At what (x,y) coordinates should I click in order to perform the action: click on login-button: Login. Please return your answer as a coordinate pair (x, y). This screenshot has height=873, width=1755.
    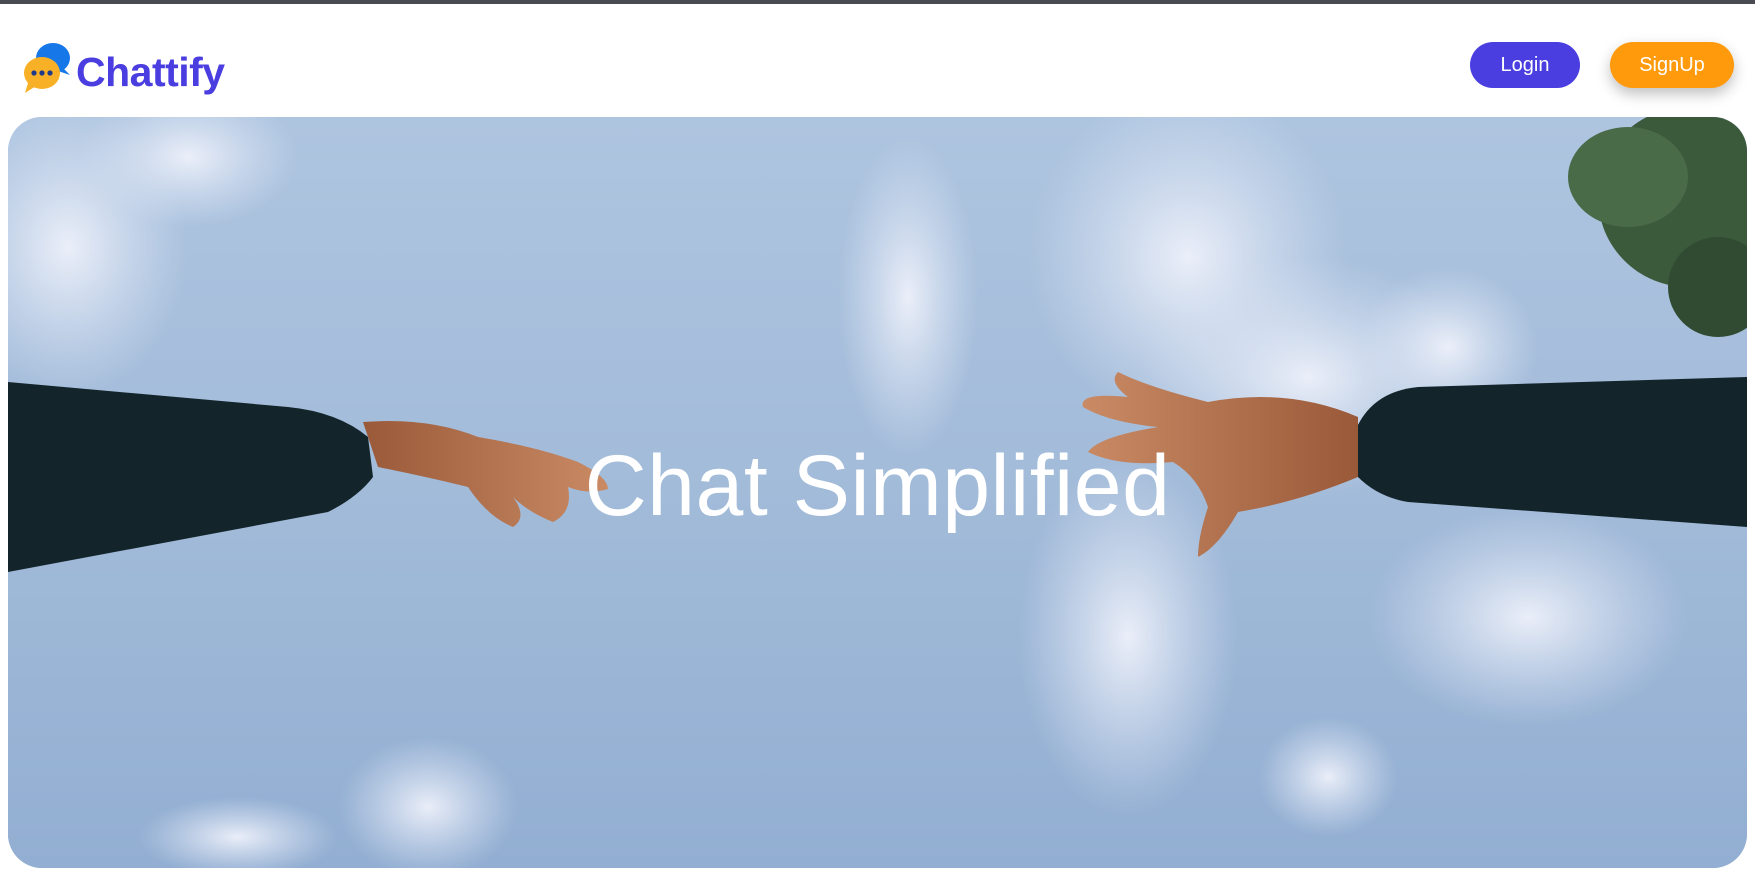
    Looking at the image, I should click on (1525, 65).